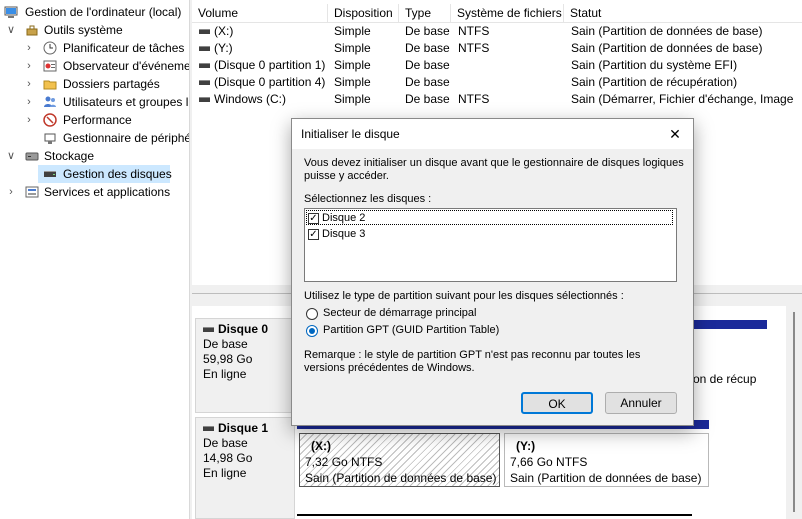 This screenshot has height=519, width=802. What do you see at coordinates (490, 245) in the screenshot?
I see `disk-selection-list: ✓ Disque 2 ✓ Disque 3` at bounding box center [490, 245].